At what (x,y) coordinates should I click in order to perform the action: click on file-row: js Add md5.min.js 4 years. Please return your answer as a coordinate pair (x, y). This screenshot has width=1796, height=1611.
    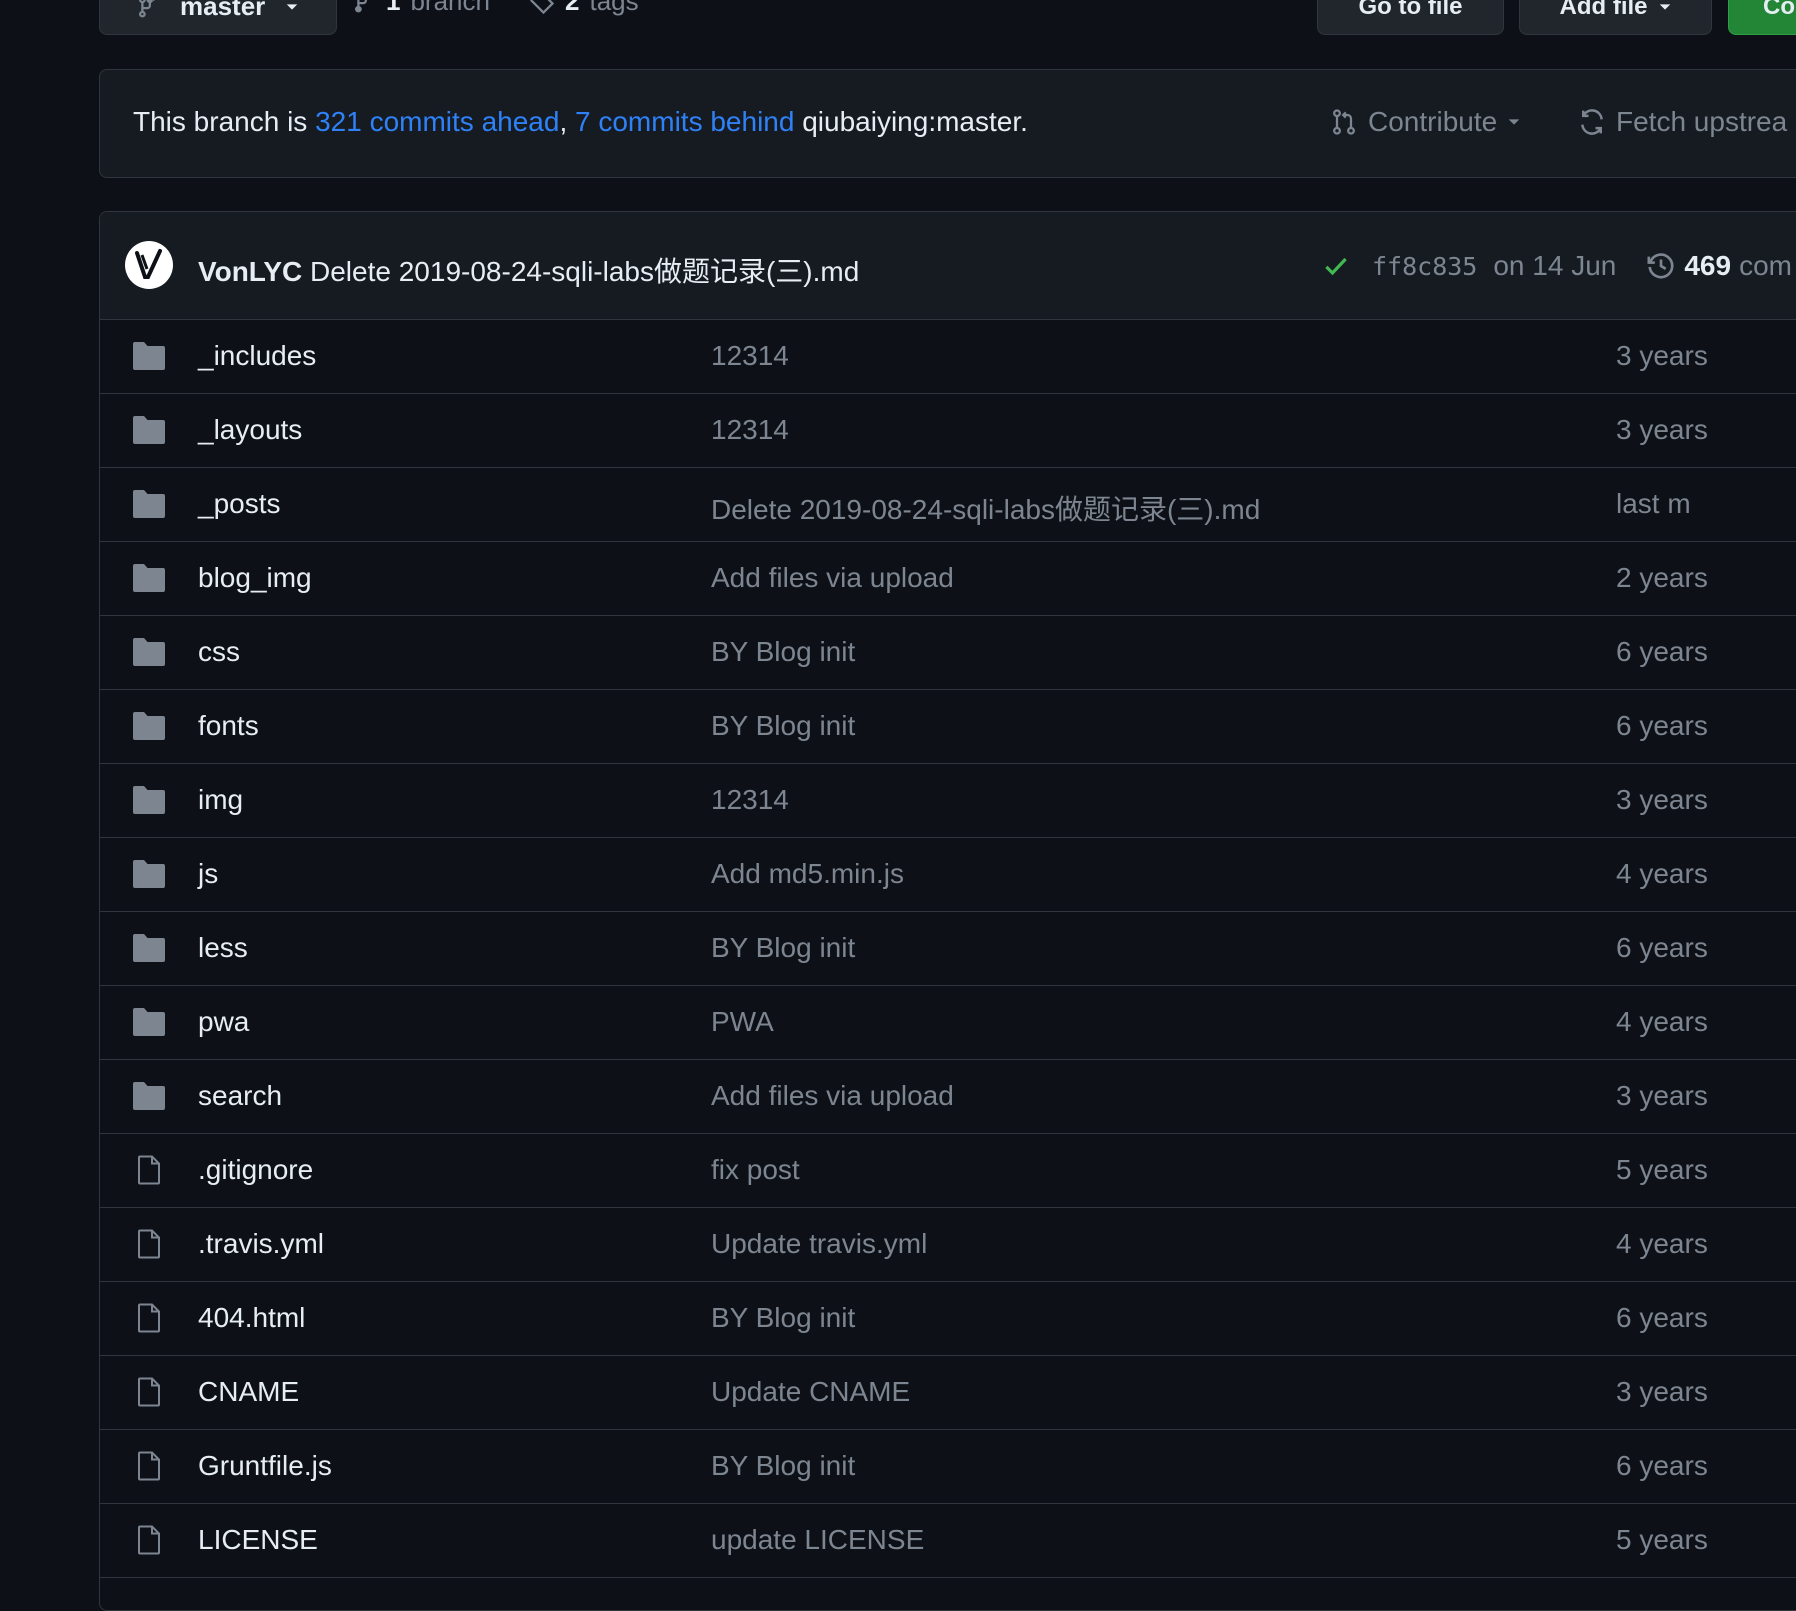
    Looking at the image, I should click on (948, 875).